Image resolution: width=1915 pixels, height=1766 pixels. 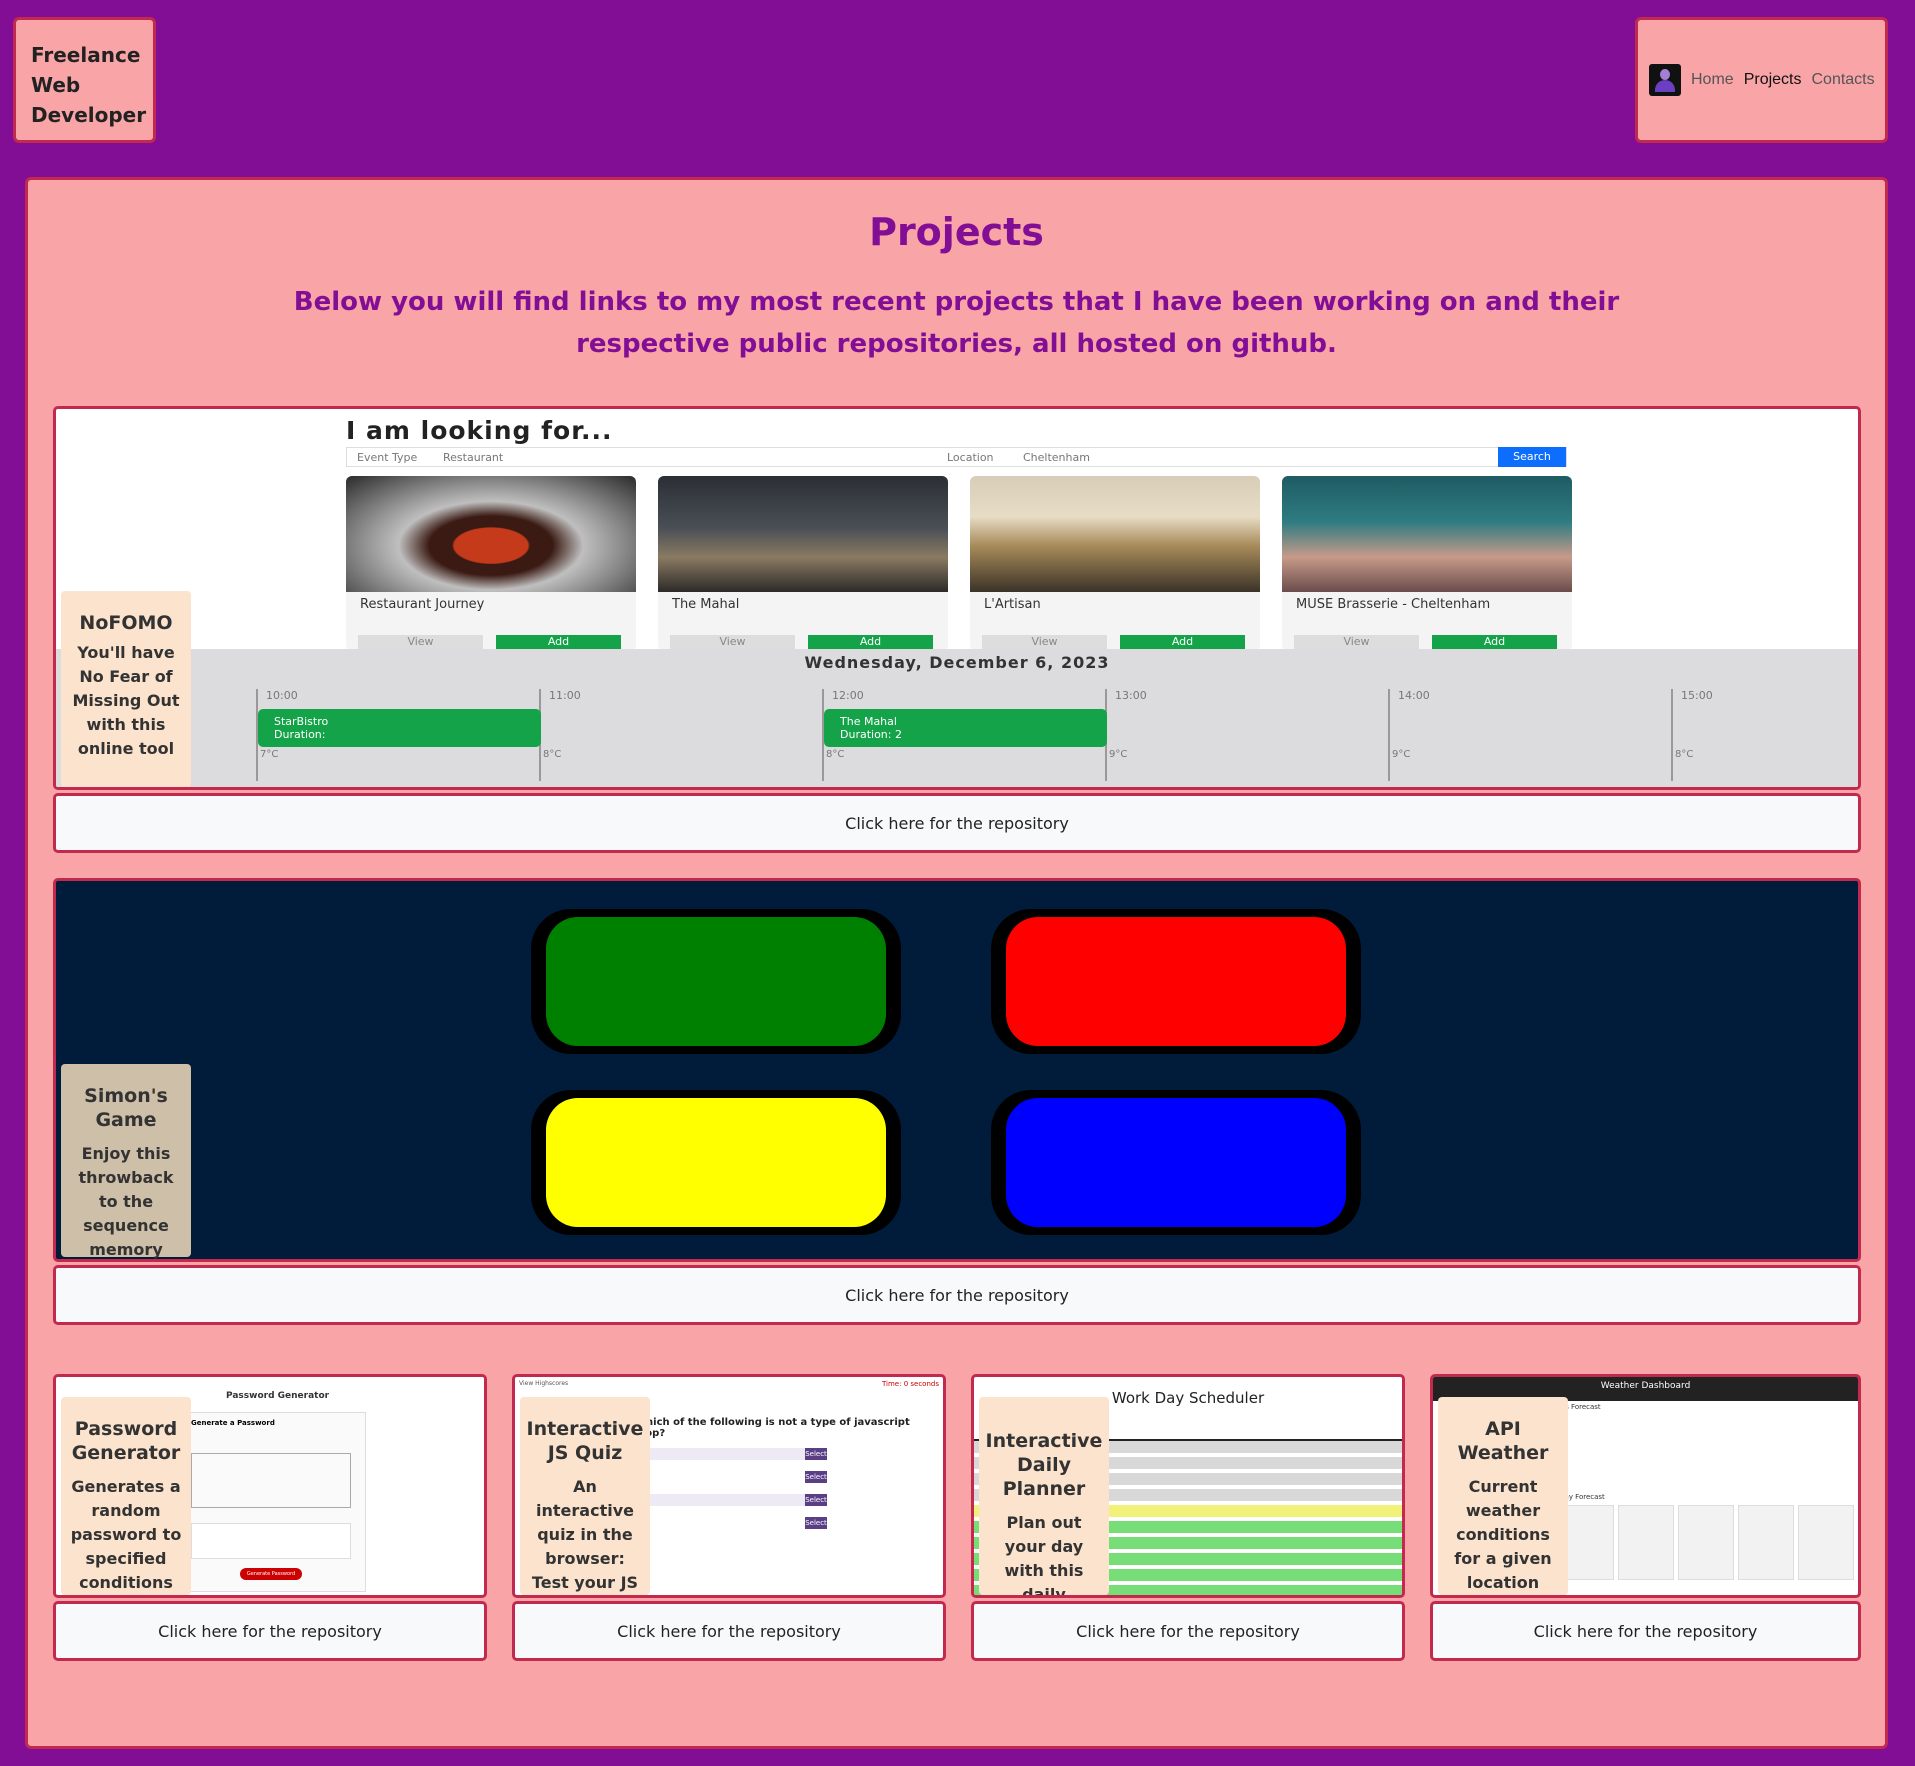 I want to click on project-title: Interactive JS Quiz, so click(x=585, y=1441).